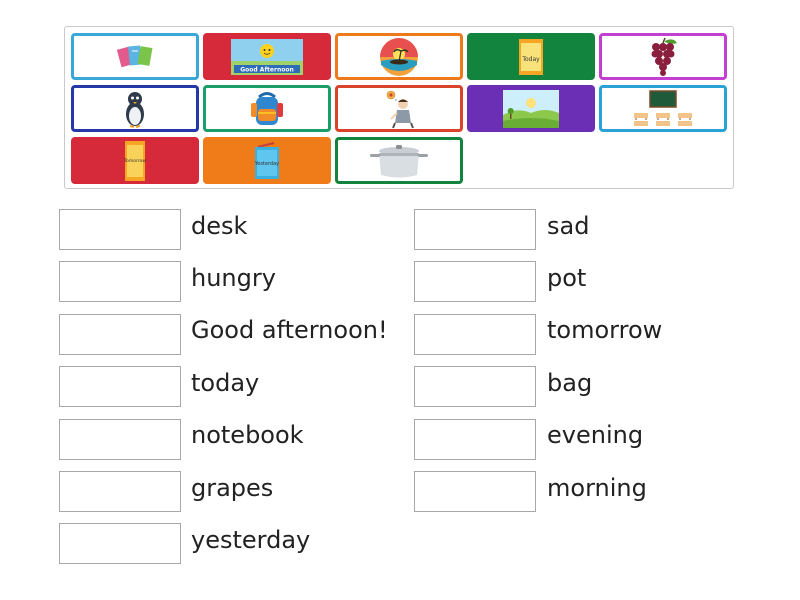 This screenshot has height=600, width=800. I want to click on tile-today: Today, so click(531, 56).